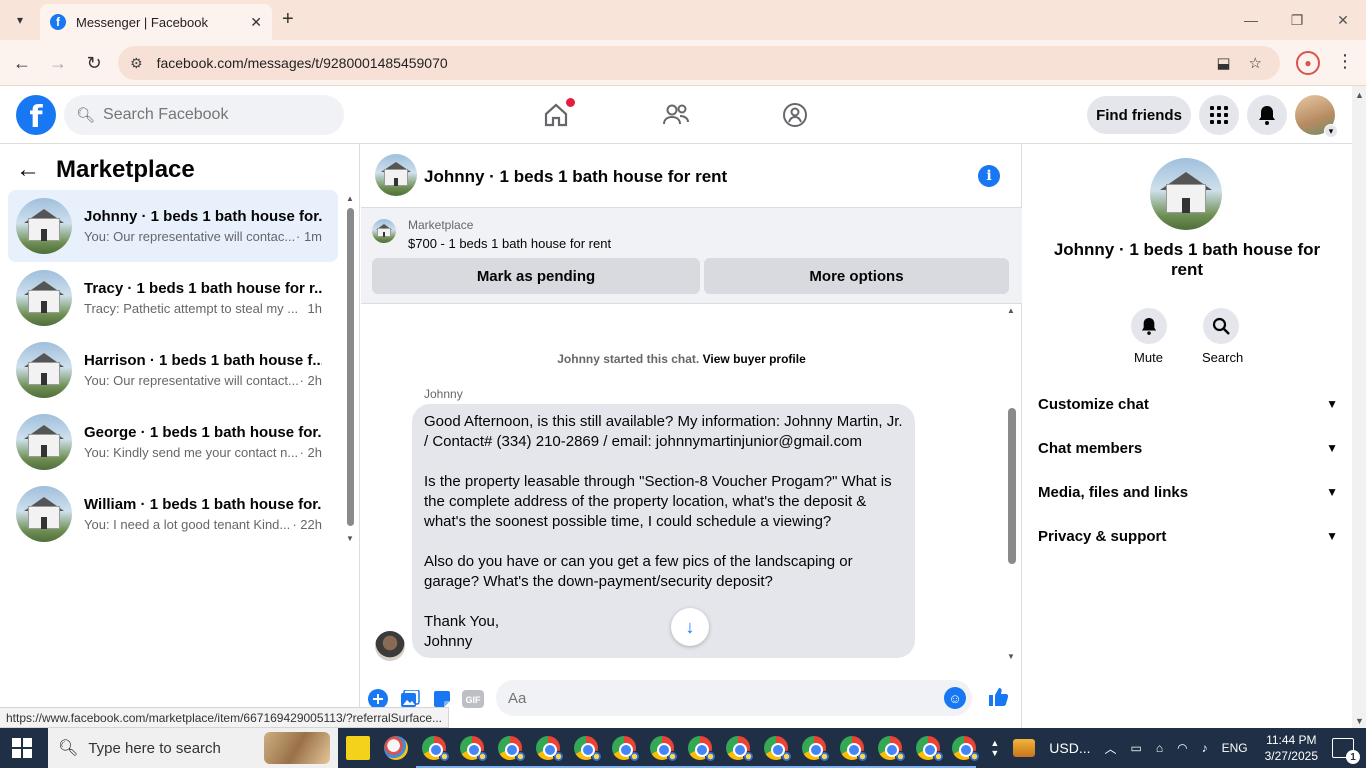  I want to click on message-composer: GIF ☺, so click(691, 698).